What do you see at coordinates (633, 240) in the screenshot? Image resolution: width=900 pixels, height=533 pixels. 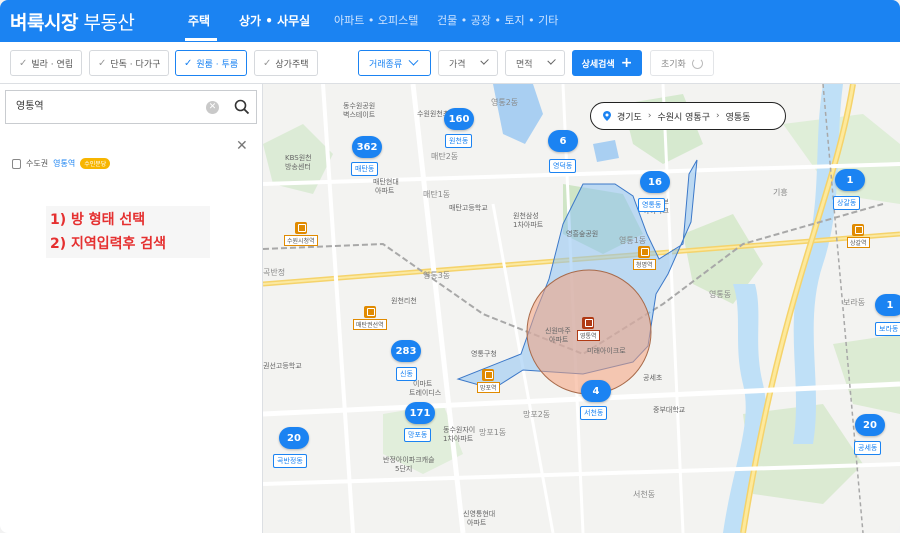 I see `map-label: 영통1동` at bounding box center [633, 240].